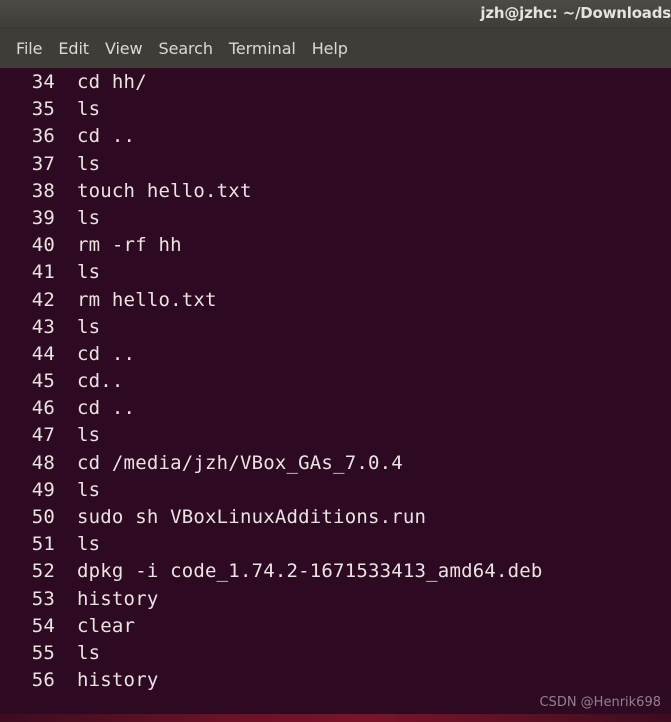 The image size is (671, 722). Describe the element at coordinates (335, 599) in the screenshot. I see `history-line: 53 history` at that location.